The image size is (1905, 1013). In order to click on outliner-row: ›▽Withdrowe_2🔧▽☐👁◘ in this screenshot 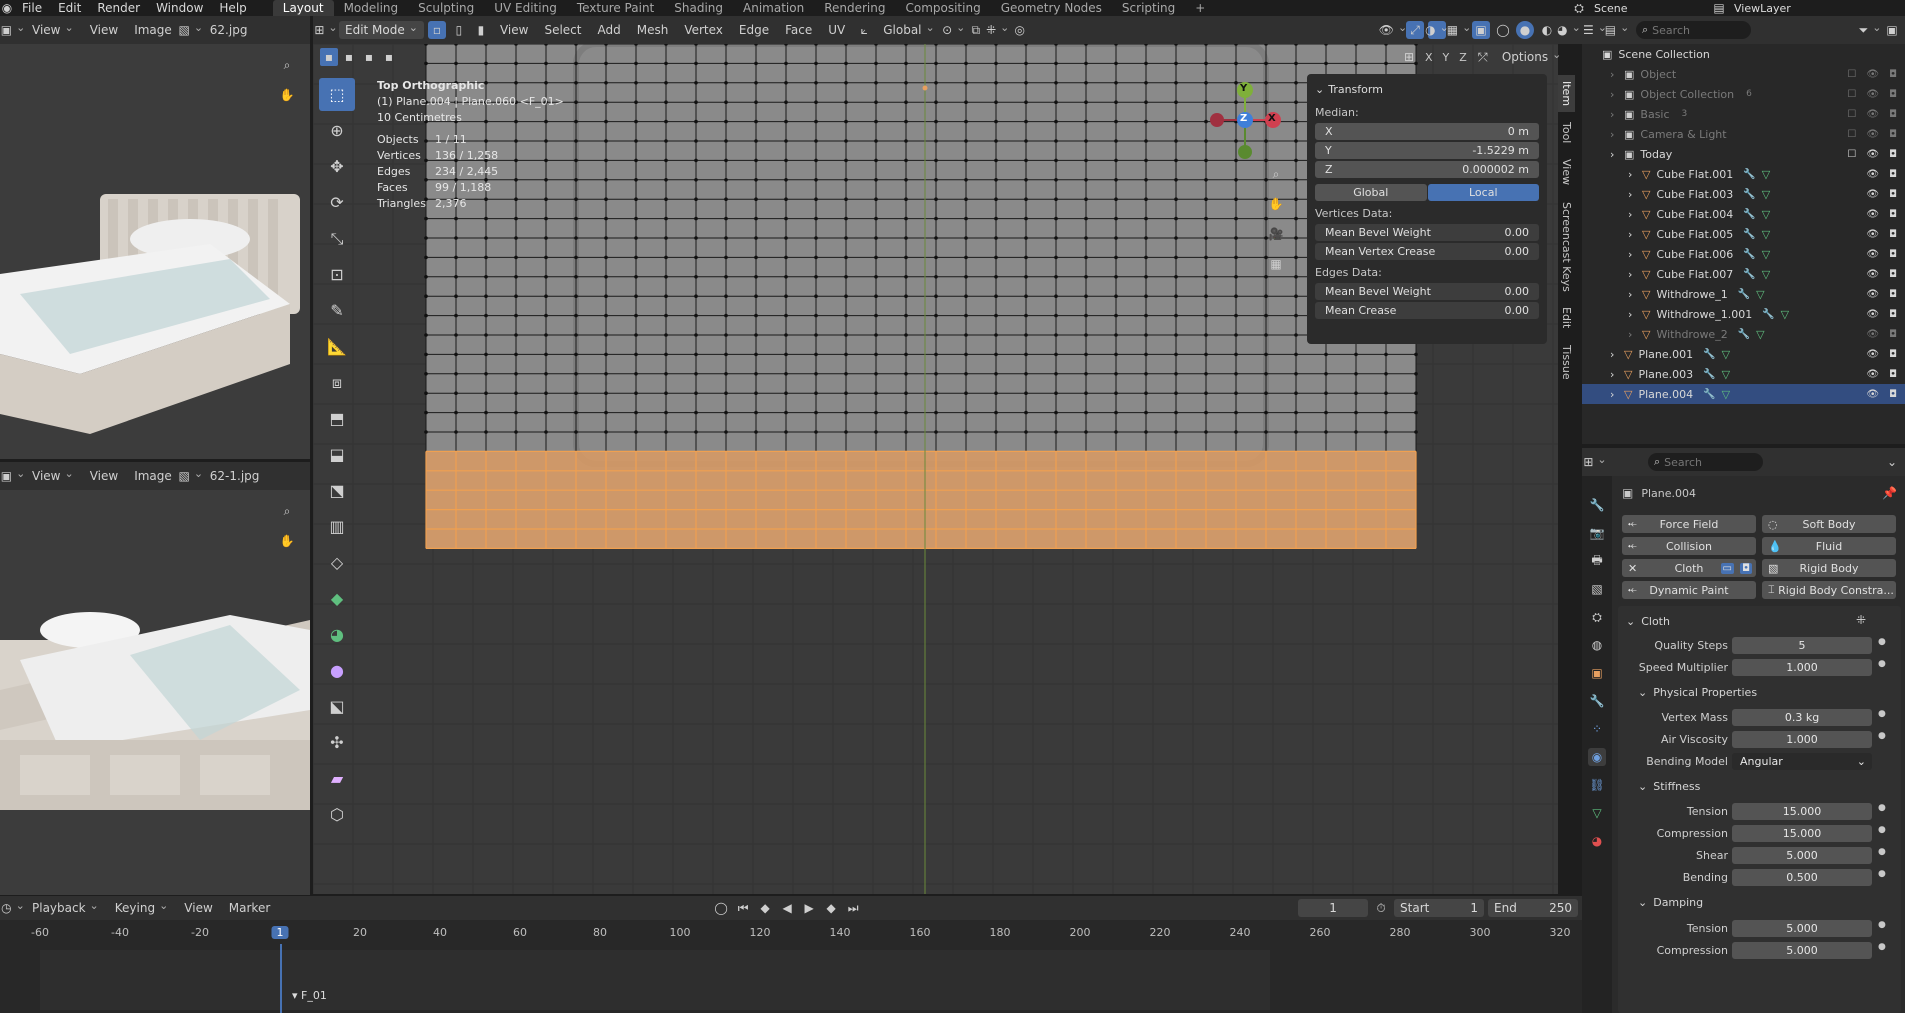, I will do `click(1743, 334)`.